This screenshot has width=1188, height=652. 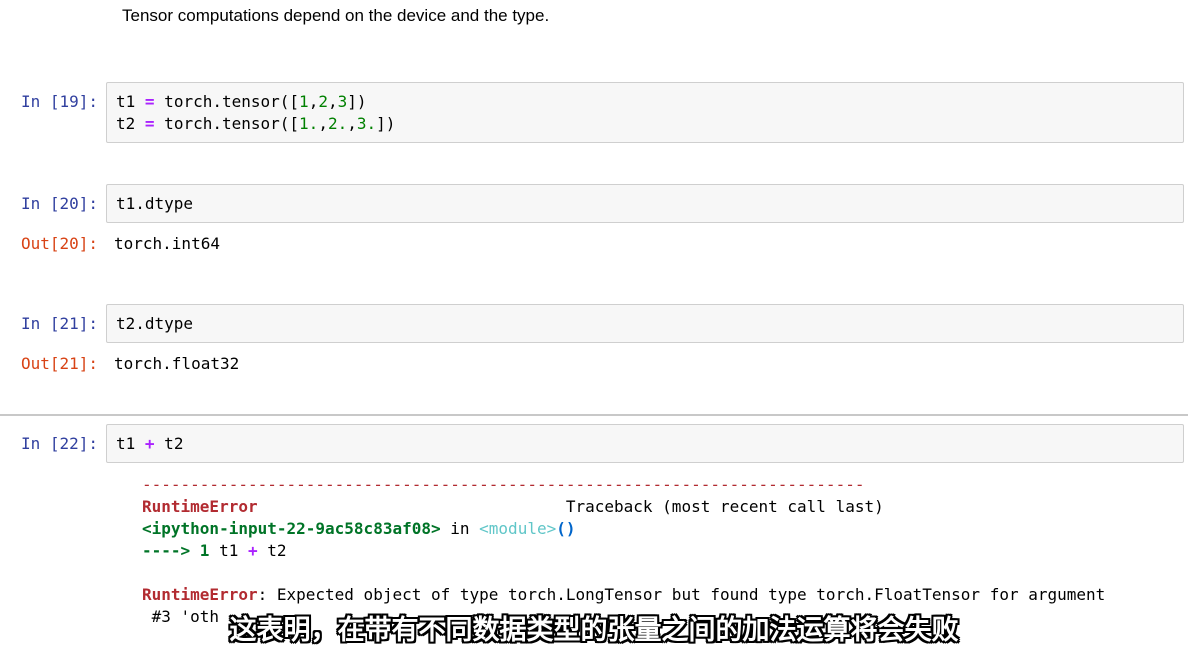 I want to click on code-input: t2.dtype, so click(x=645, y=323).